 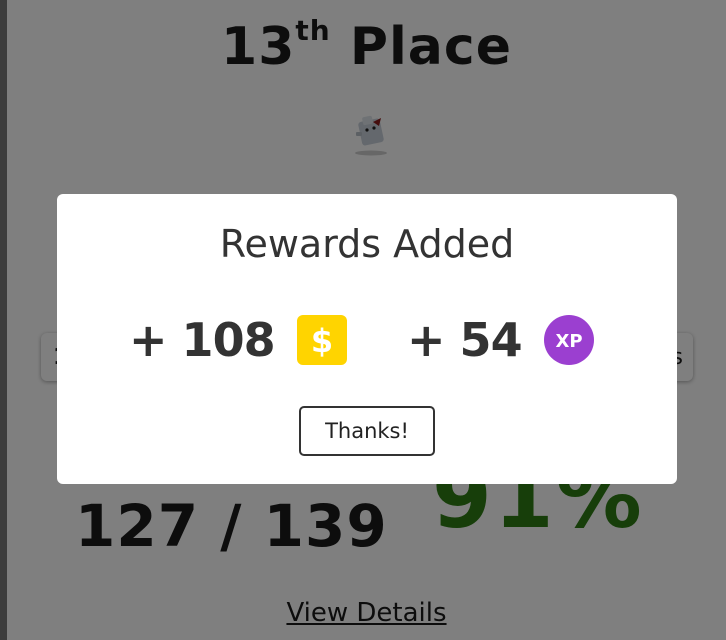 I want to click on modal-title: Rewards Added, so click(x=367, y=244).